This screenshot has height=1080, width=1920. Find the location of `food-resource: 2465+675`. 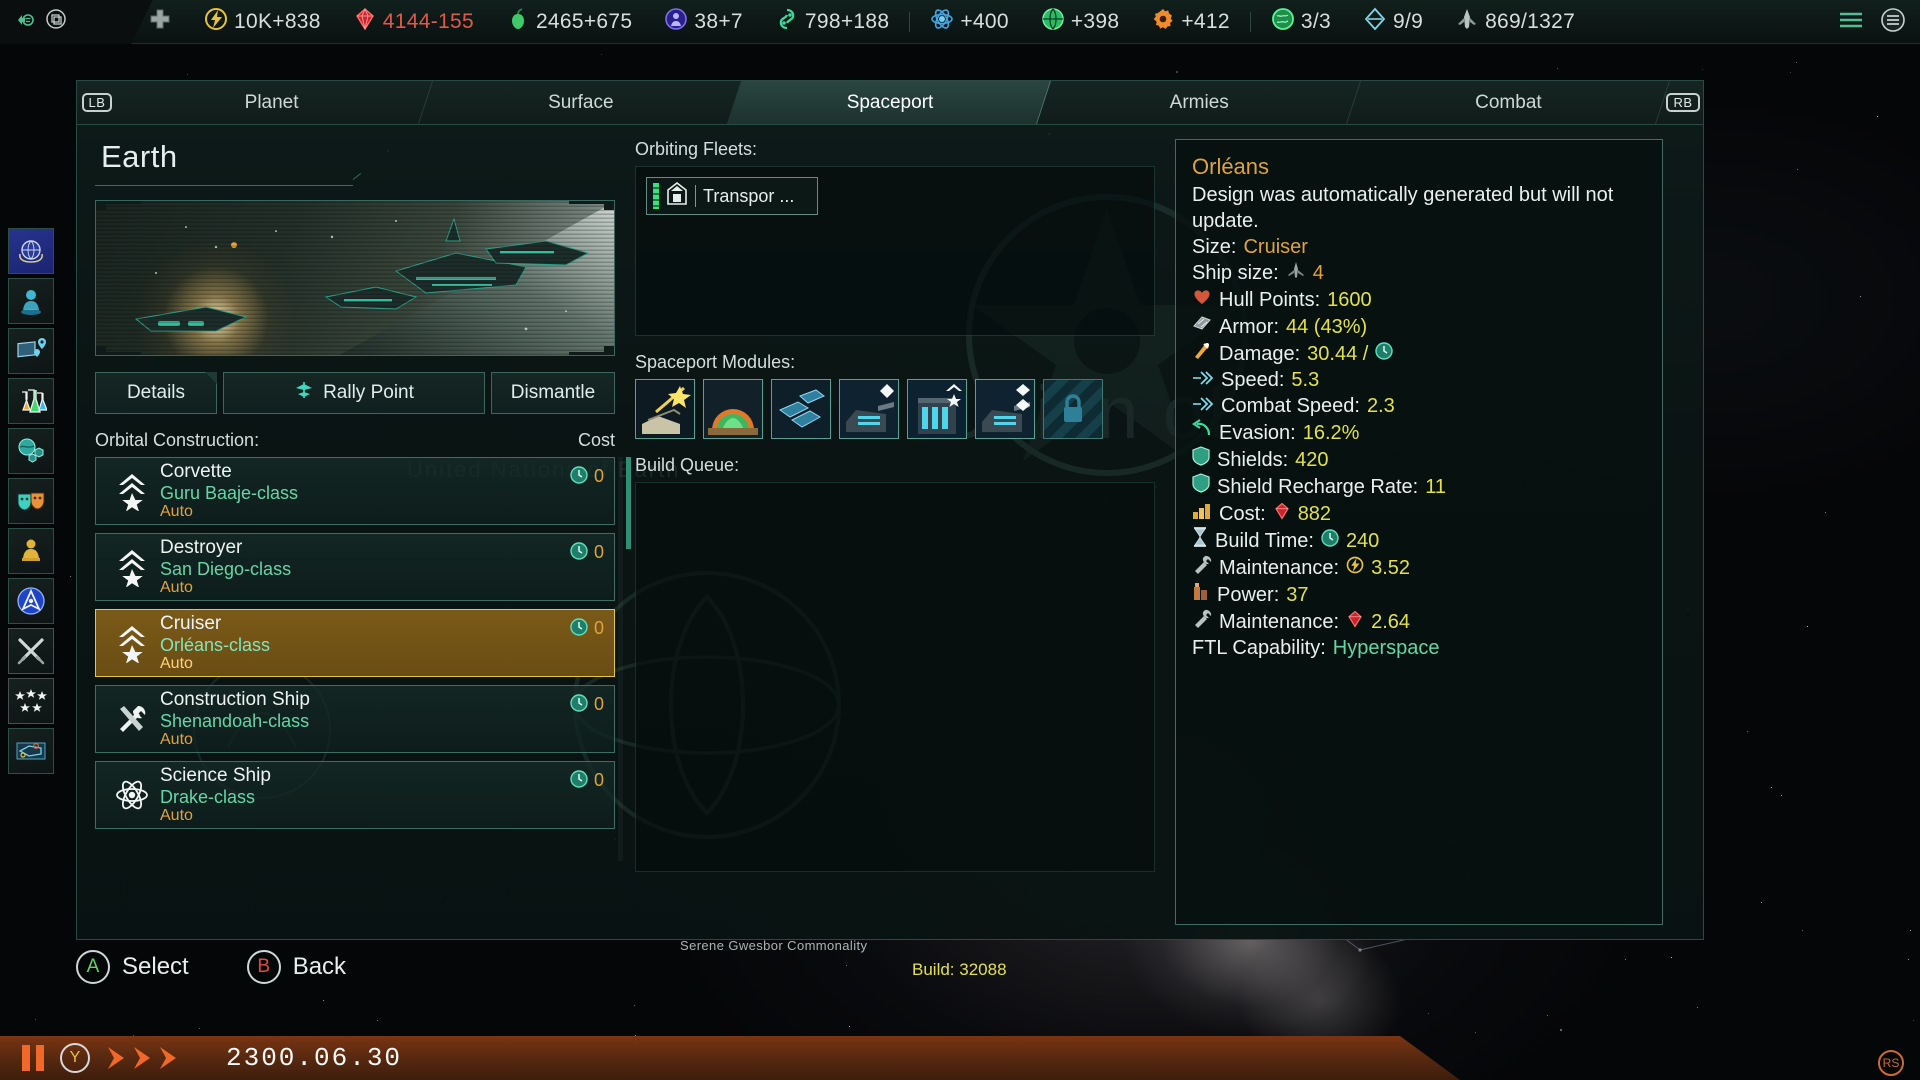

food-resource: 2465+675 is located at coordinates (569, 21).